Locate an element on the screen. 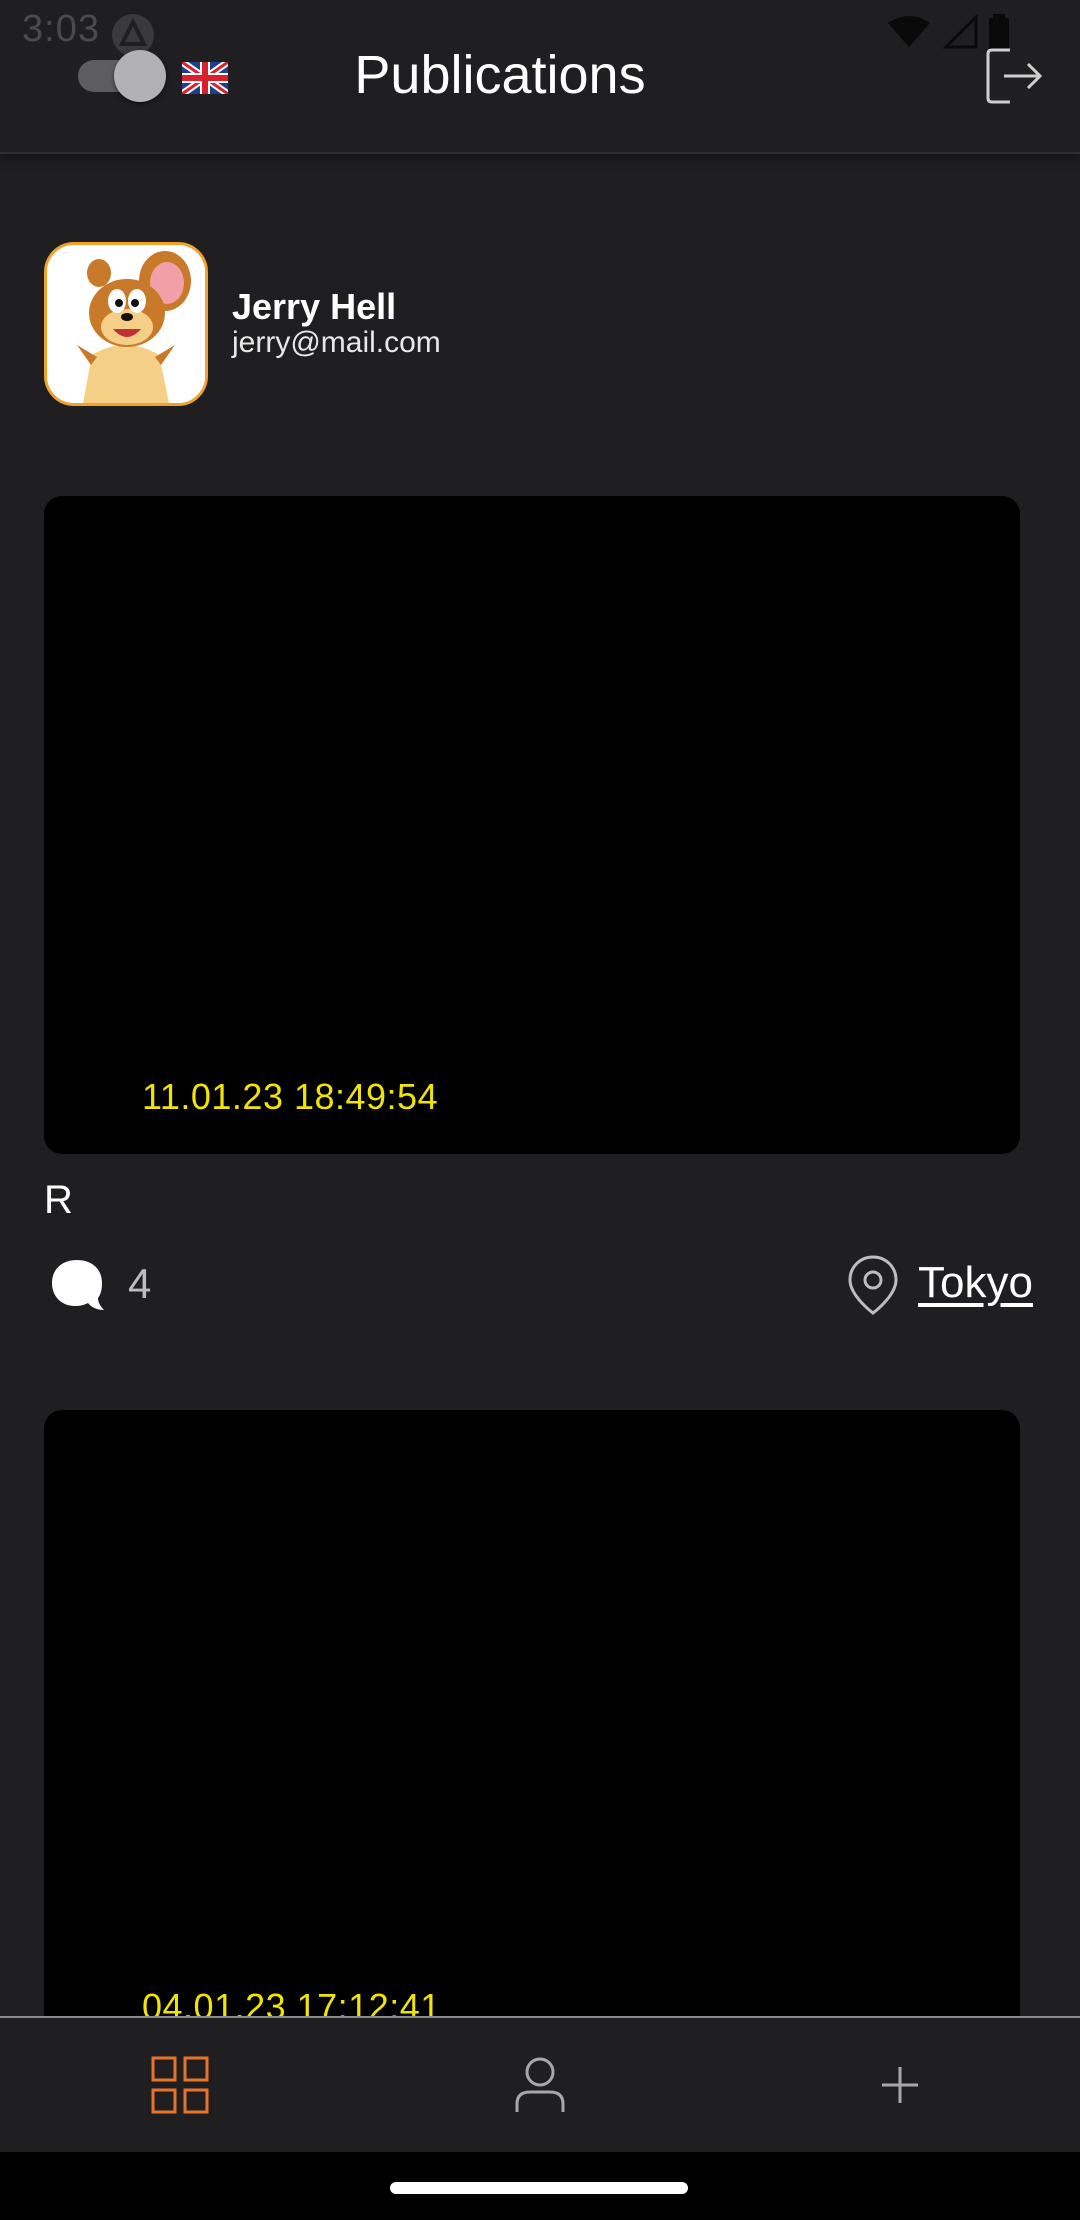 Image resolution: width=1080 pixels, height=2220 pixels. user-icon is located at coordinates (540, 2084).